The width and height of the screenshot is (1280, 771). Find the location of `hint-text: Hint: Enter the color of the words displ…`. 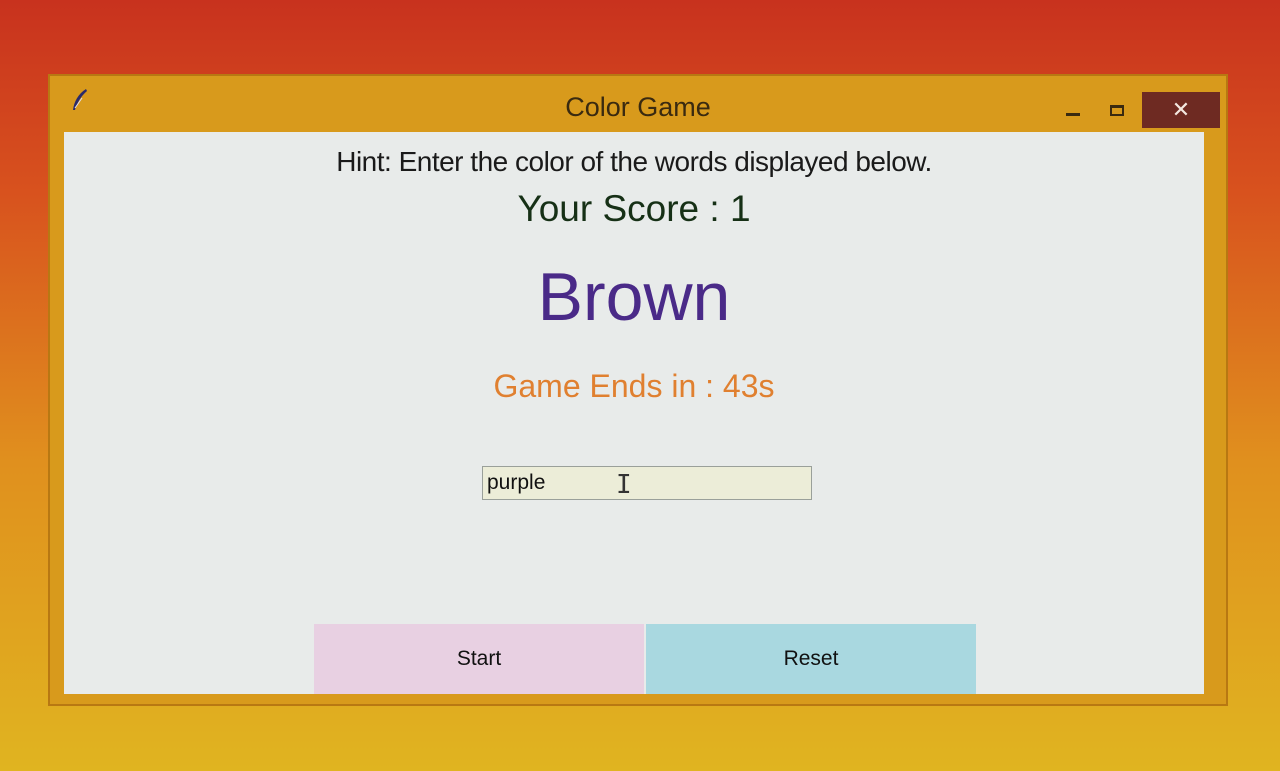

hint-text: Hint: Enter the color of the words displ… is located at coordinates (634, 161).